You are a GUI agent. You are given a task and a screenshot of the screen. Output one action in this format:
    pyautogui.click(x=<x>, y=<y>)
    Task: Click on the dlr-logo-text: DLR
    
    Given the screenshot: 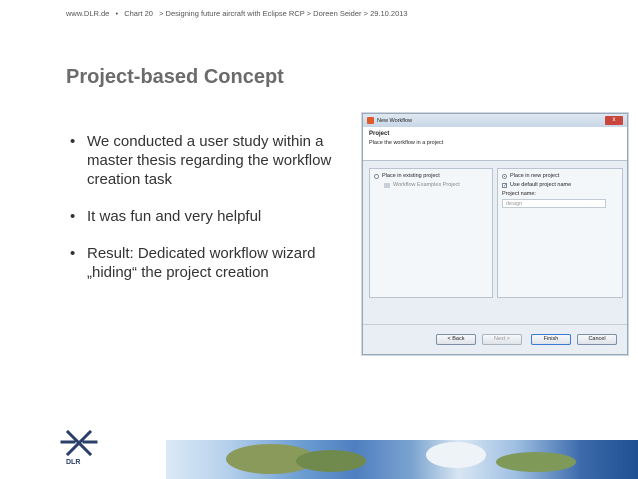 What is the action you would take?
    pyautogui.click(x=73, y=462)
    